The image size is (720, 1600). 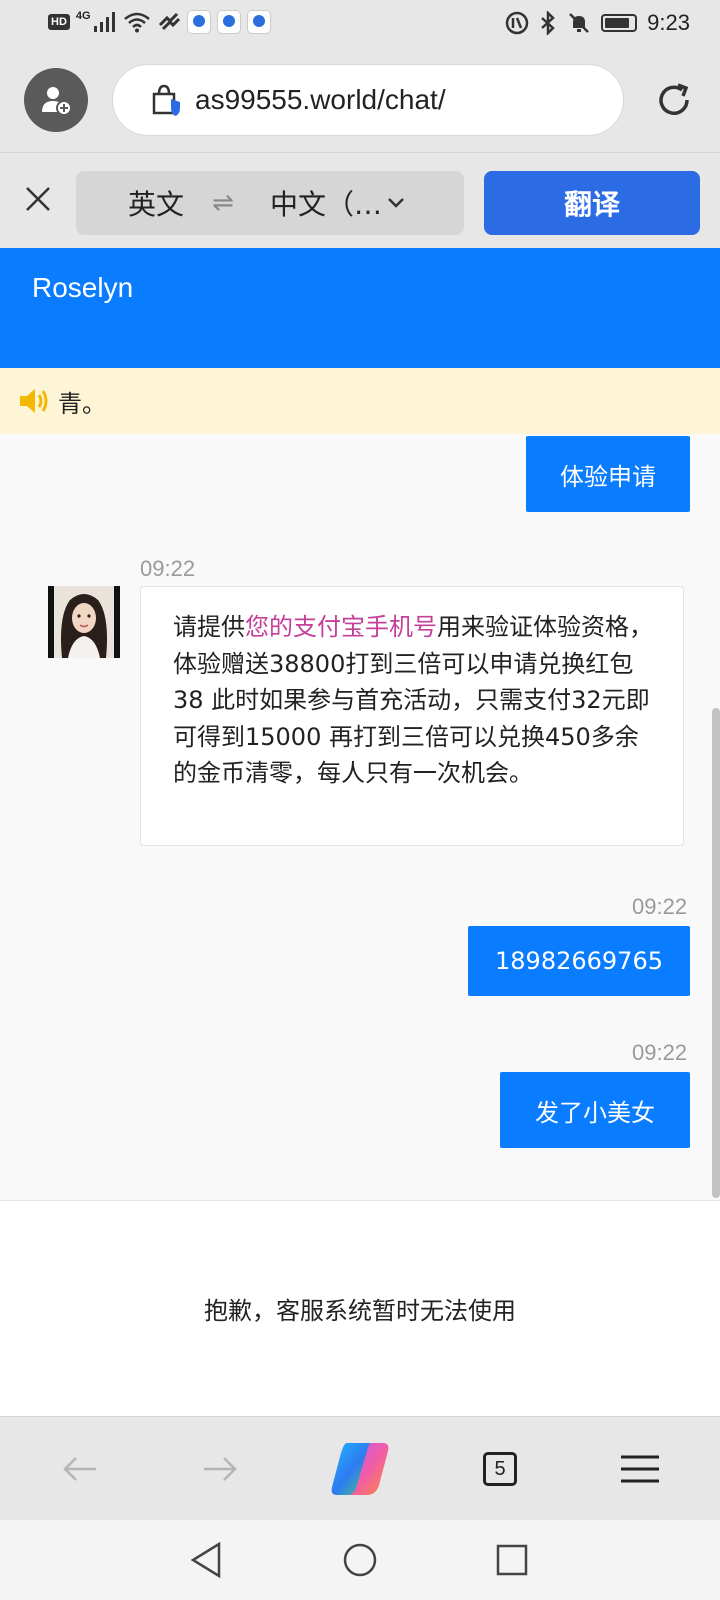 I want to click on copilot-button, so click(x=360, y=1469).